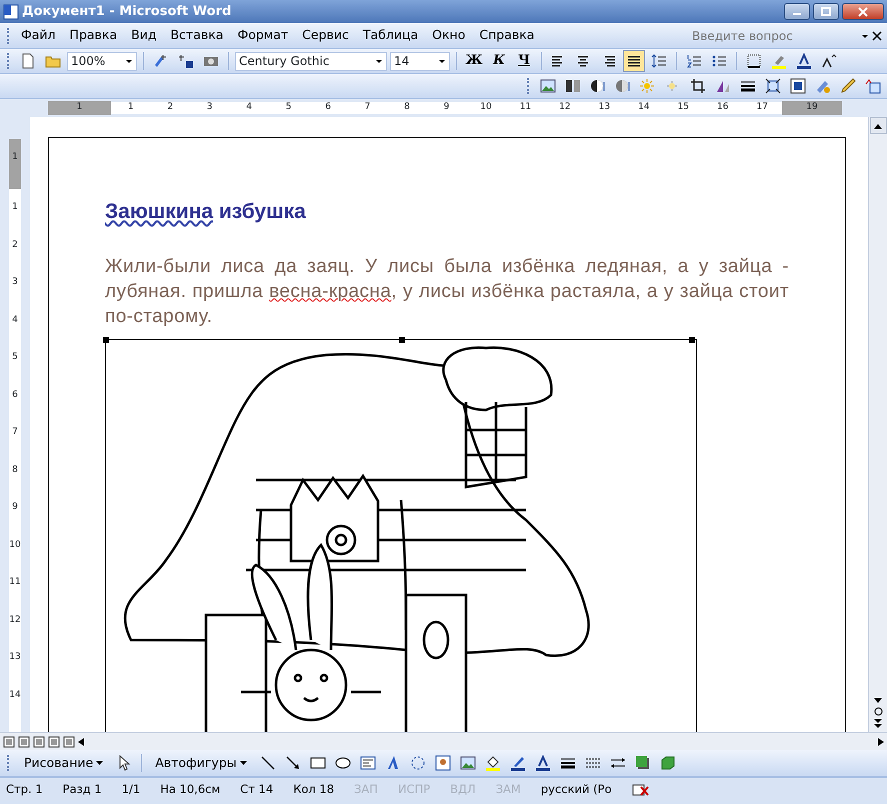 This screenshot has width=887, height=804. I want to click on font-size-combo: 14, so click(420, 61).